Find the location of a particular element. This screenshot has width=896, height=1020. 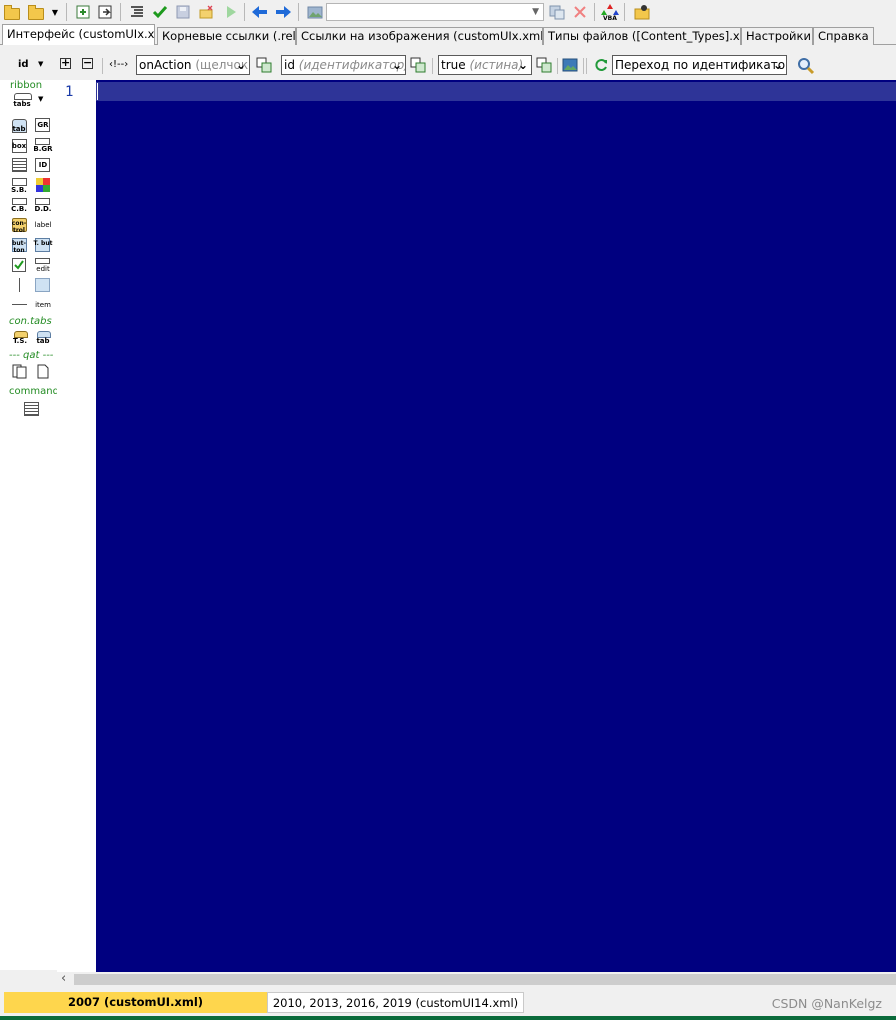

recent-dropdown-icon: ▼ is located at coordinates (55, 12).